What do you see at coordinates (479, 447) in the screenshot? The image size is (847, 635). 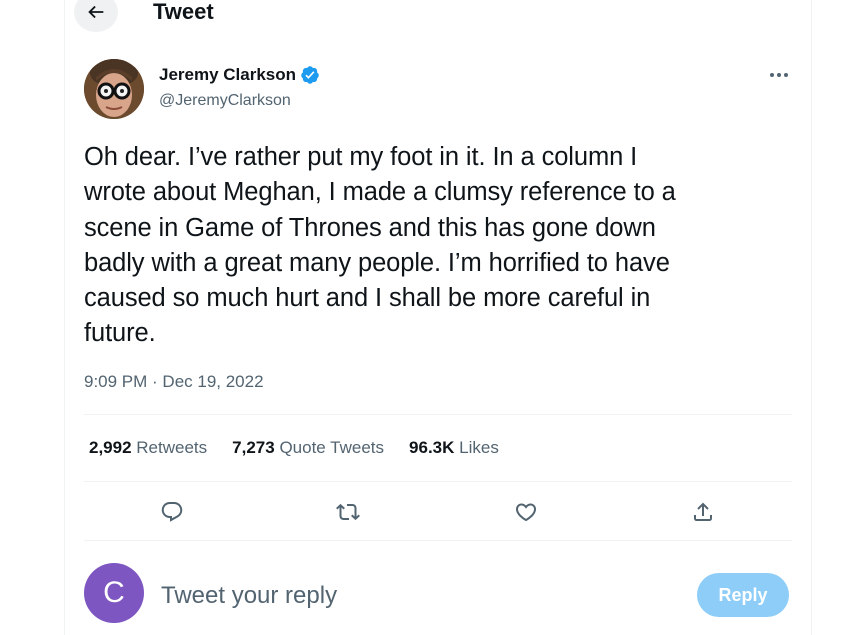 I see `likes-label: Likes` at bounding box center [479, 447].